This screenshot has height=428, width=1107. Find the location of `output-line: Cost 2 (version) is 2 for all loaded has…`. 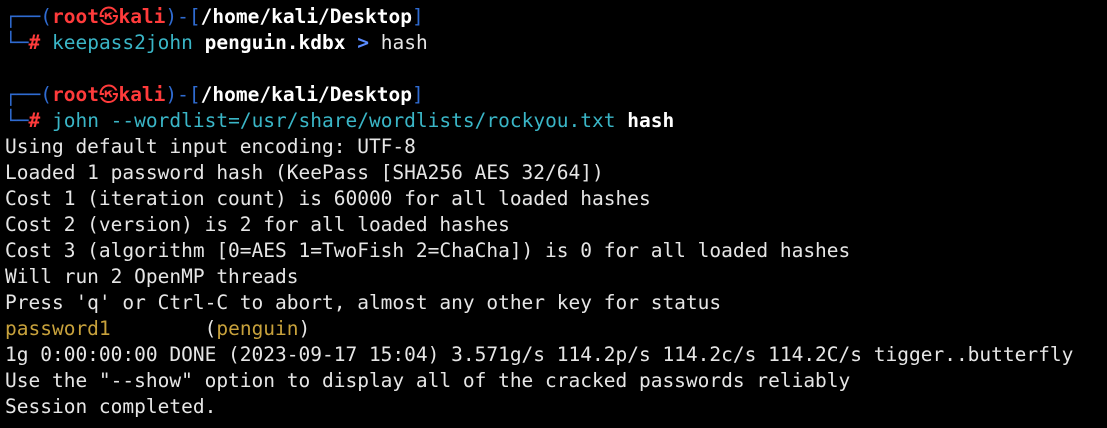

output-line: Cost 2 (version) is 2 for all loaded has… is located at coordinates (257, 224).